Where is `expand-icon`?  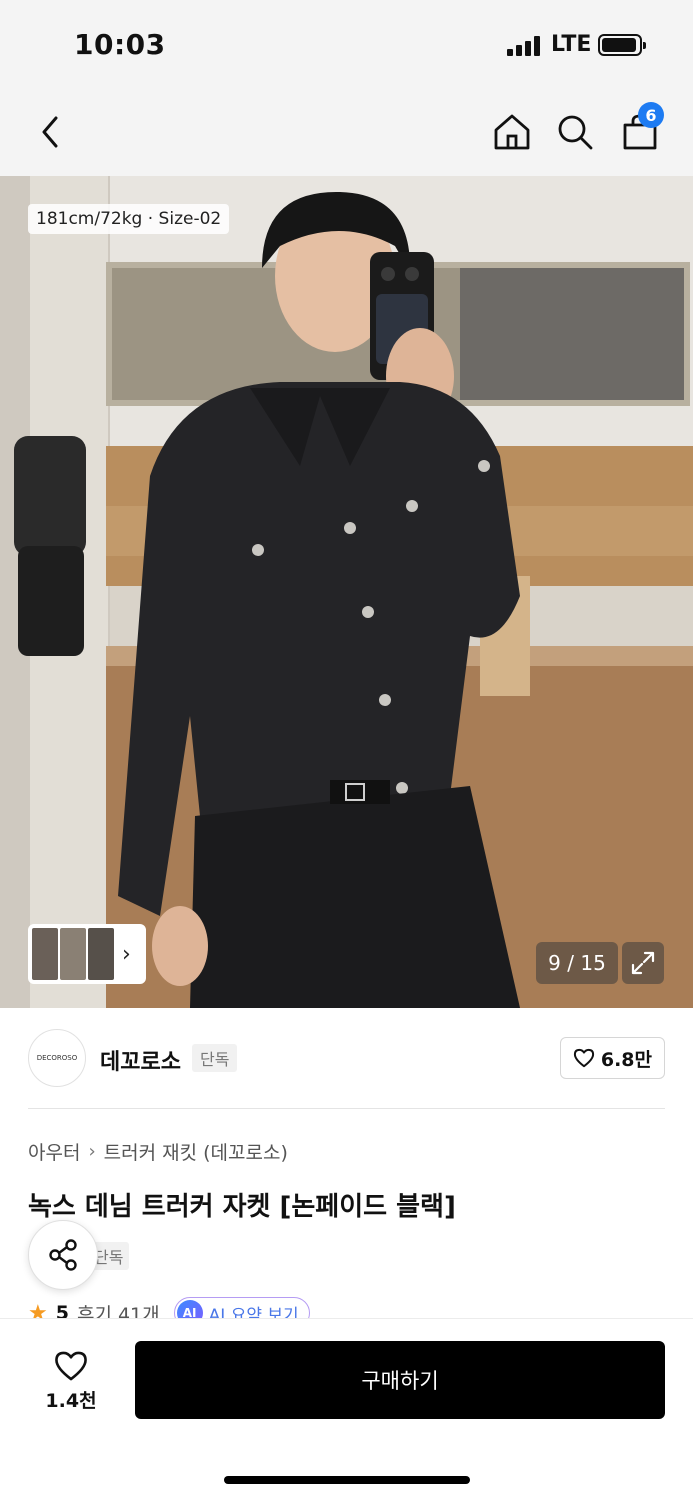 expand-icon is located at coordinates (643, 963).